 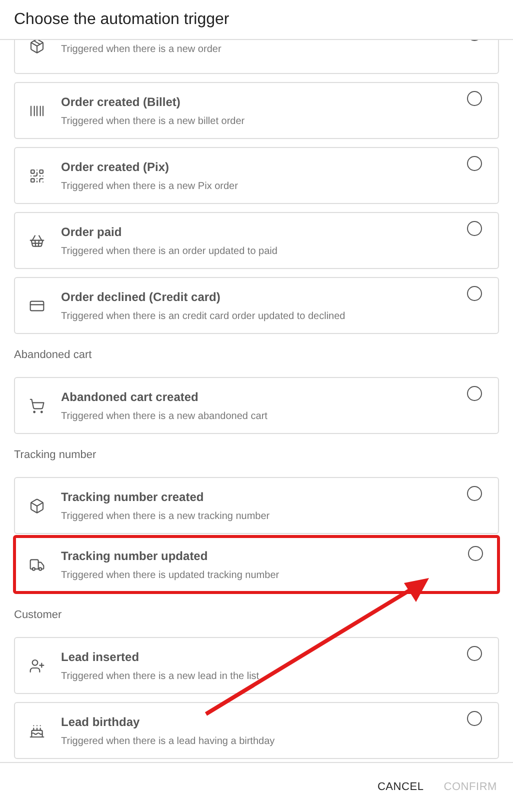 I want to click on option-title: Abandoned cart created, so click(x=130, y=397).